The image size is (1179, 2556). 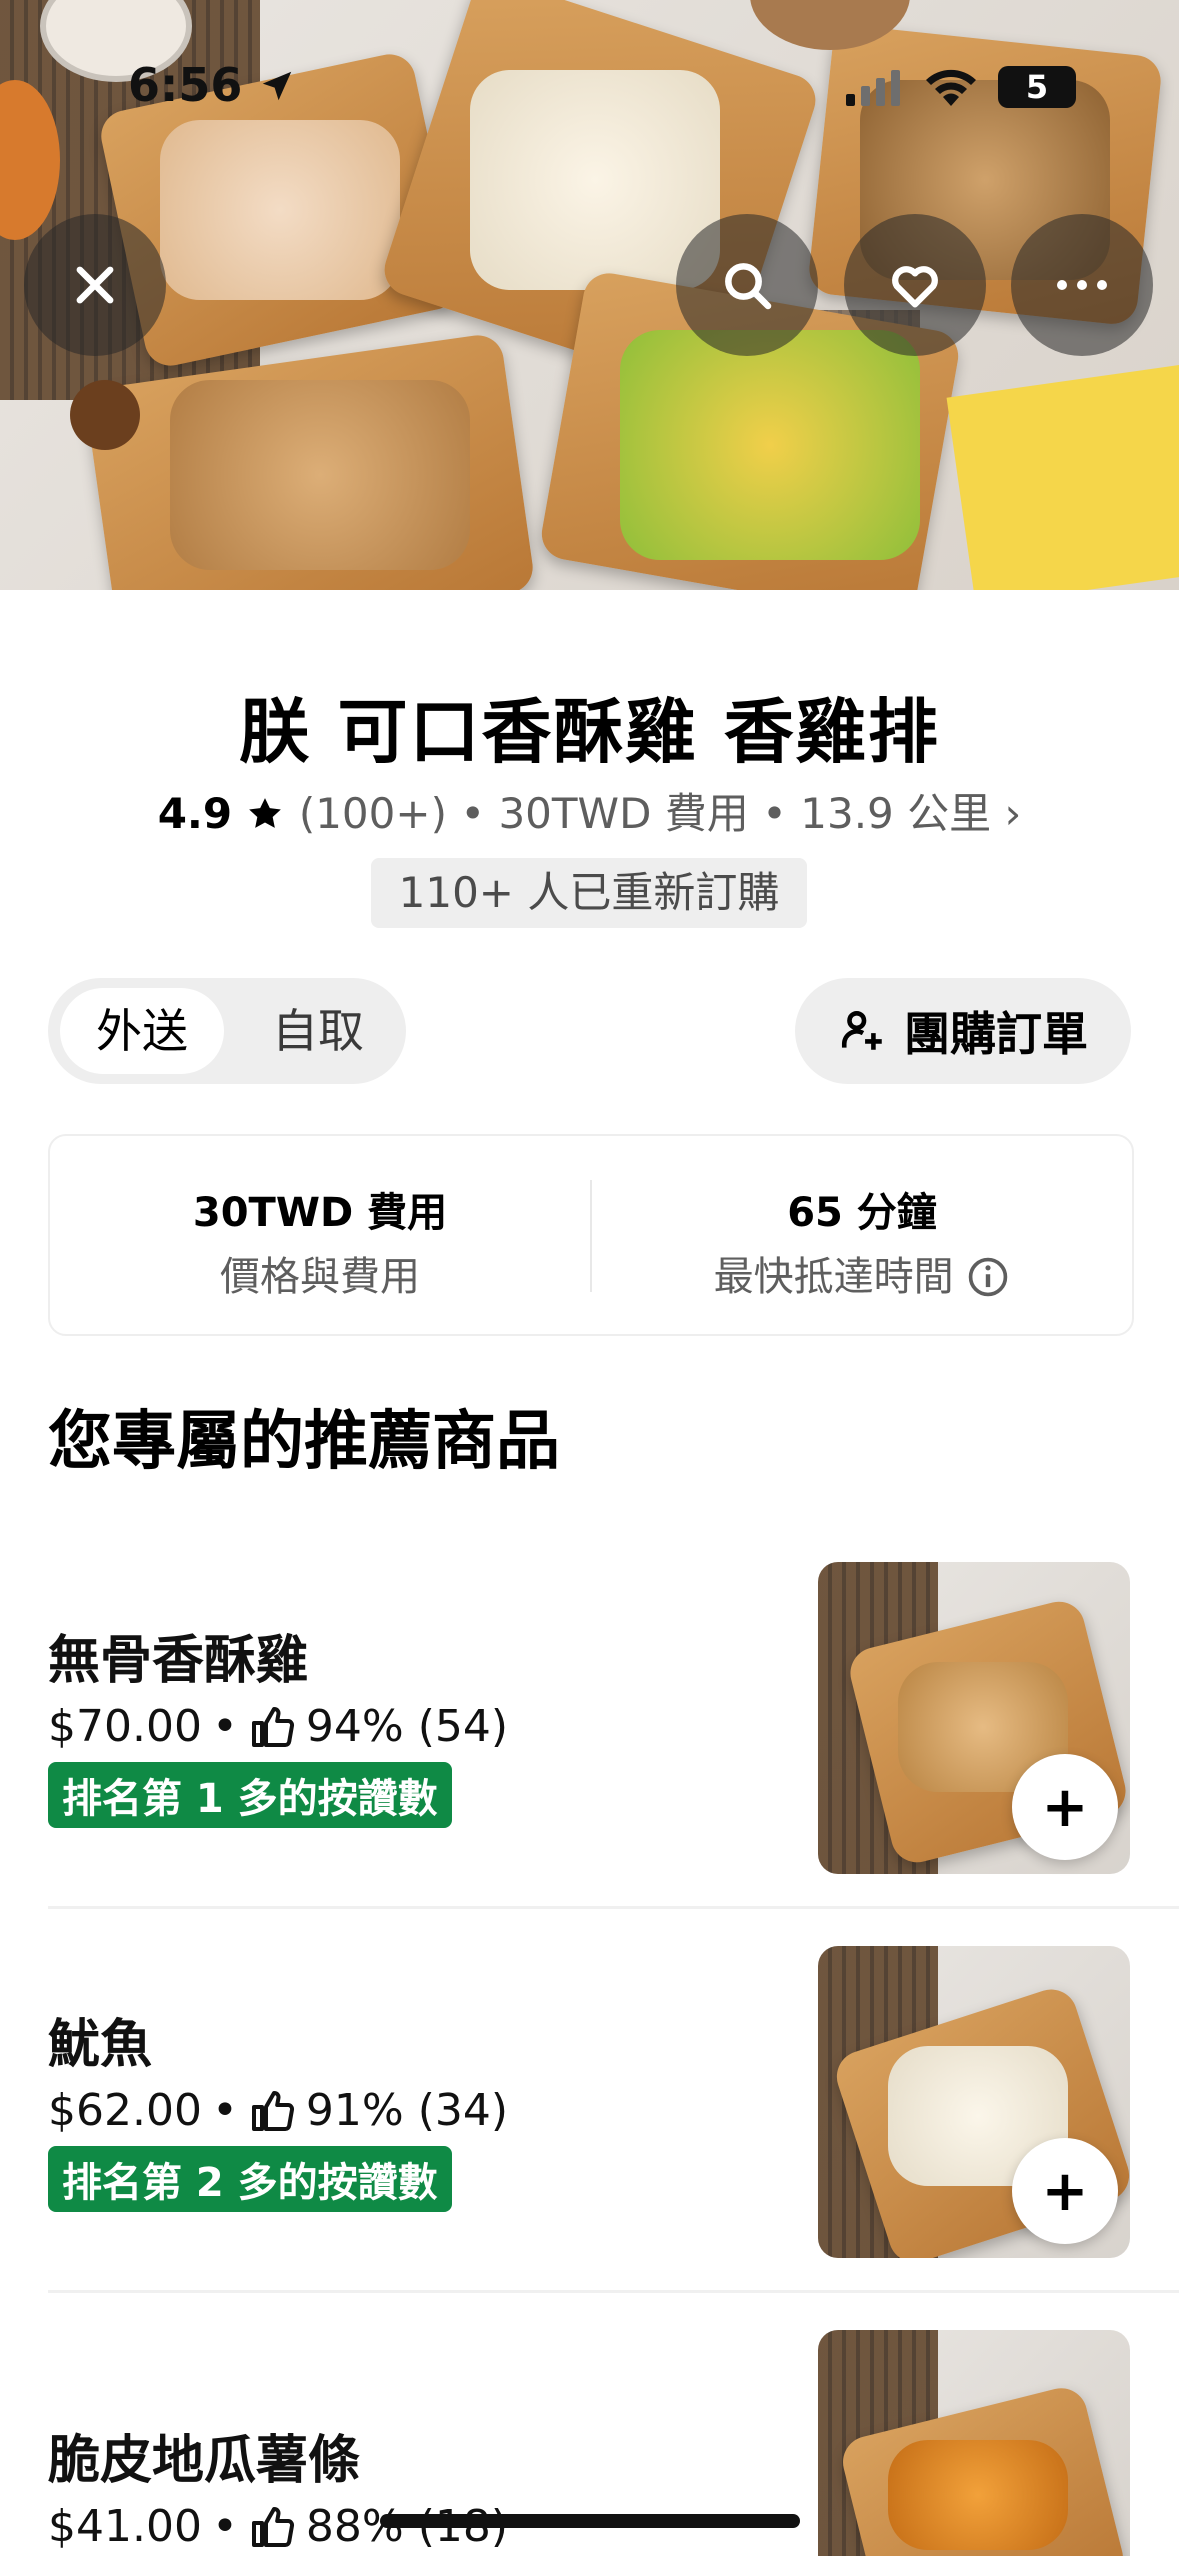 What do you see at coordinates (861, 1030) in the screenshot?
I see `add-person-icon` at bounding box center [861, 1030].